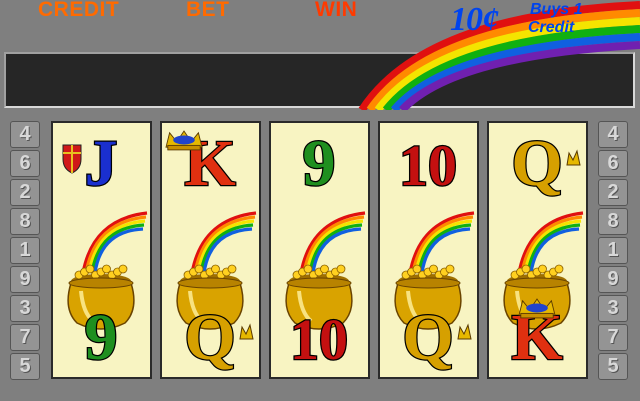 Image resolution: width=640 pixels, height=401 pixels. I want to click on reel-5: QK, so click(537, 250).